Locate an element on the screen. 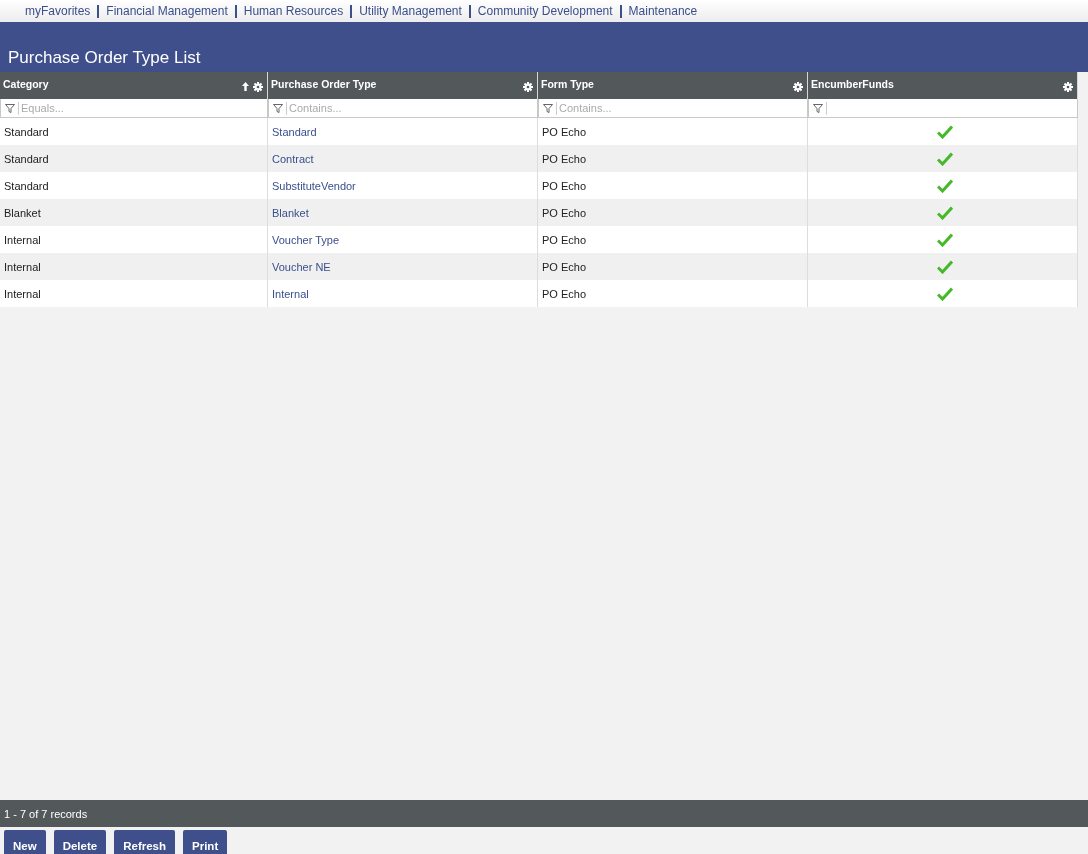 The height and width of the screenshot is (854, 1088). table-cell: Internal is located at coordinates (134, 266).